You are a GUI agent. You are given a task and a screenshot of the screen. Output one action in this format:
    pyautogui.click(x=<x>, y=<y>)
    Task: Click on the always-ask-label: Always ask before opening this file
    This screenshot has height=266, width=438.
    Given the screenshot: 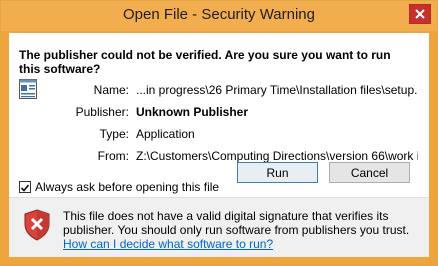 What is the action you would take?
    pyautogui.click(x=127, y=187)
    